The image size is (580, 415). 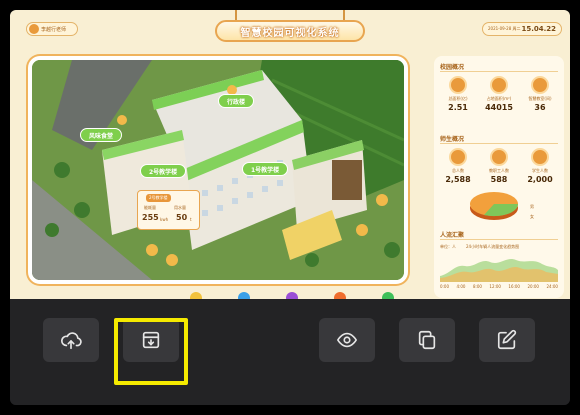 What do you see at coordinates (164, 219) in the screenshot?
I see `popup-energy-unit: kwh` at bounding box center [164, 219].